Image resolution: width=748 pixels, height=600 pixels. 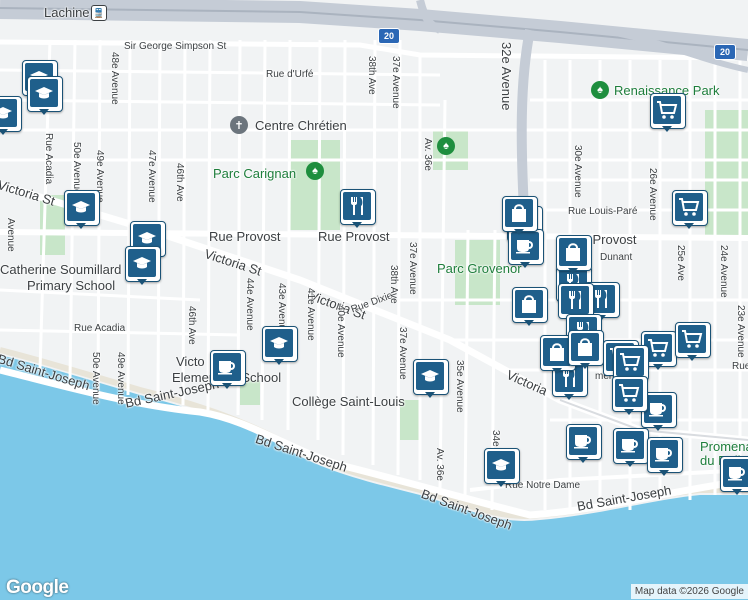 What do you see at coordinates (393, 284) in the screenshot?
I see `street-38th-ave-b: 38th Ave` at bounding box center [393, 284].